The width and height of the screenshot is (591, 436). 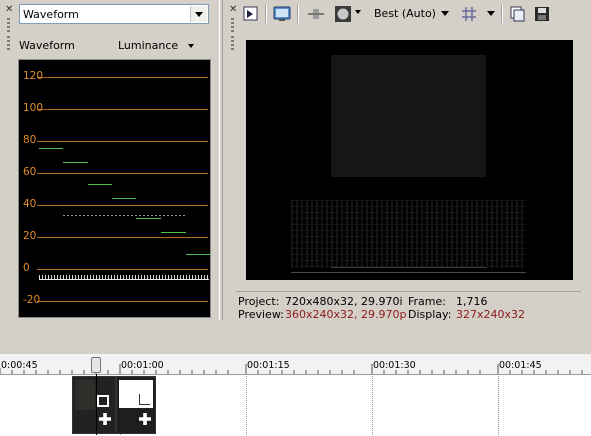 I want to click on scope-close-icon: ✕, so click(x=9, y=10).